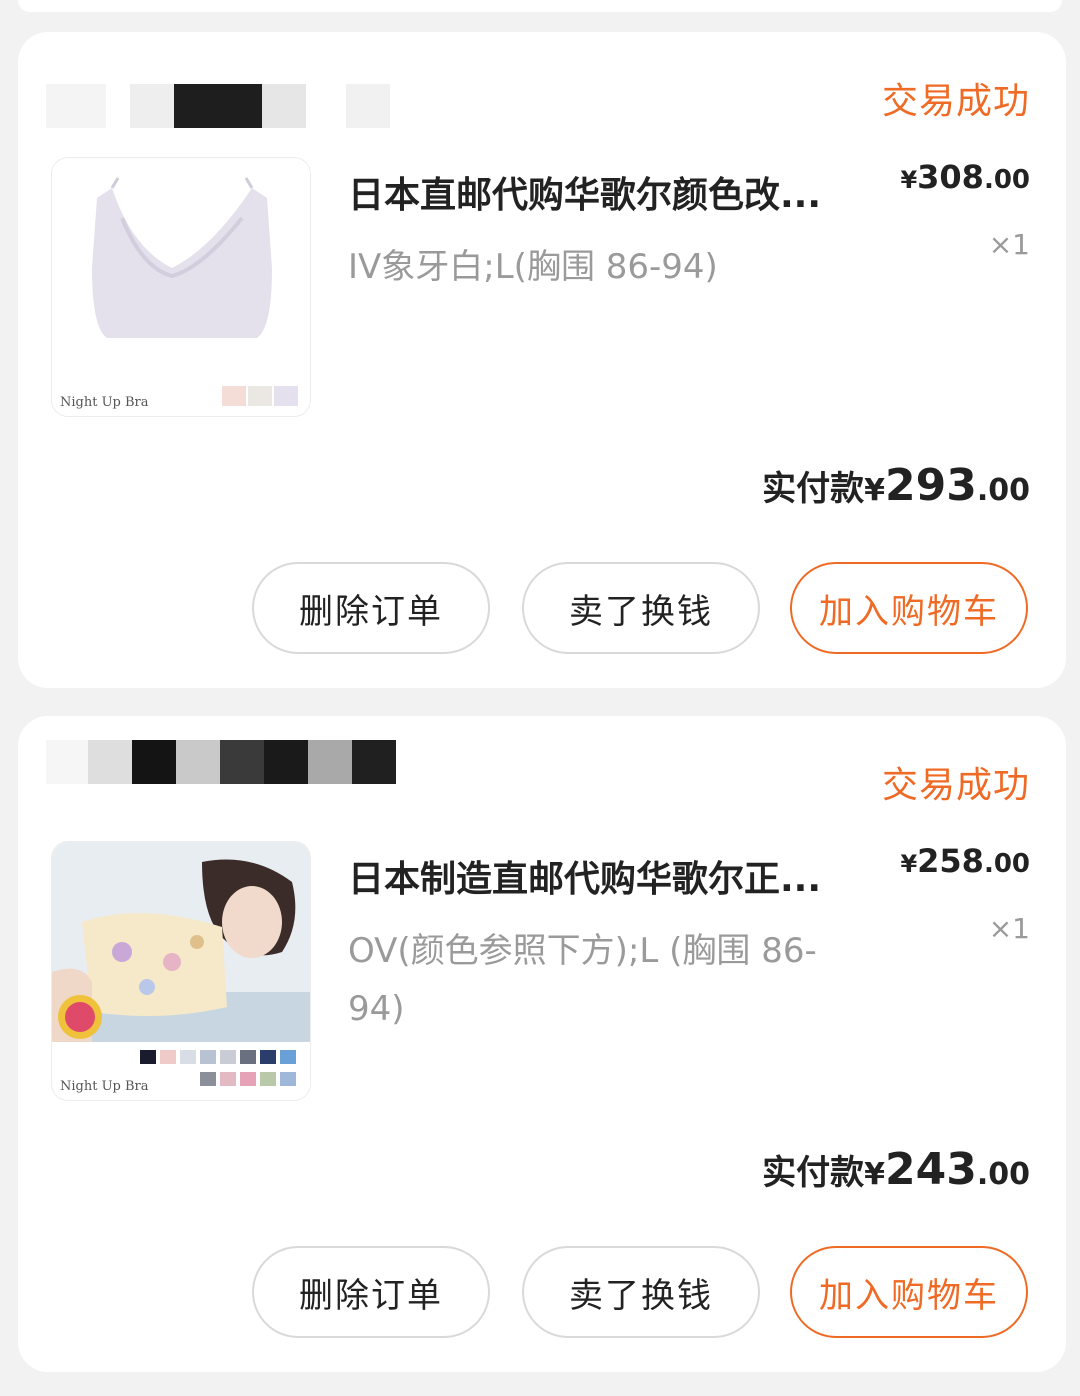 The height and width of the screenshot is (1396, 1080). Describe the element at coordinates (533, 267) in the screenshot. I see `product-spec: IV象牙白;L(胸围 86-94)` at that location.